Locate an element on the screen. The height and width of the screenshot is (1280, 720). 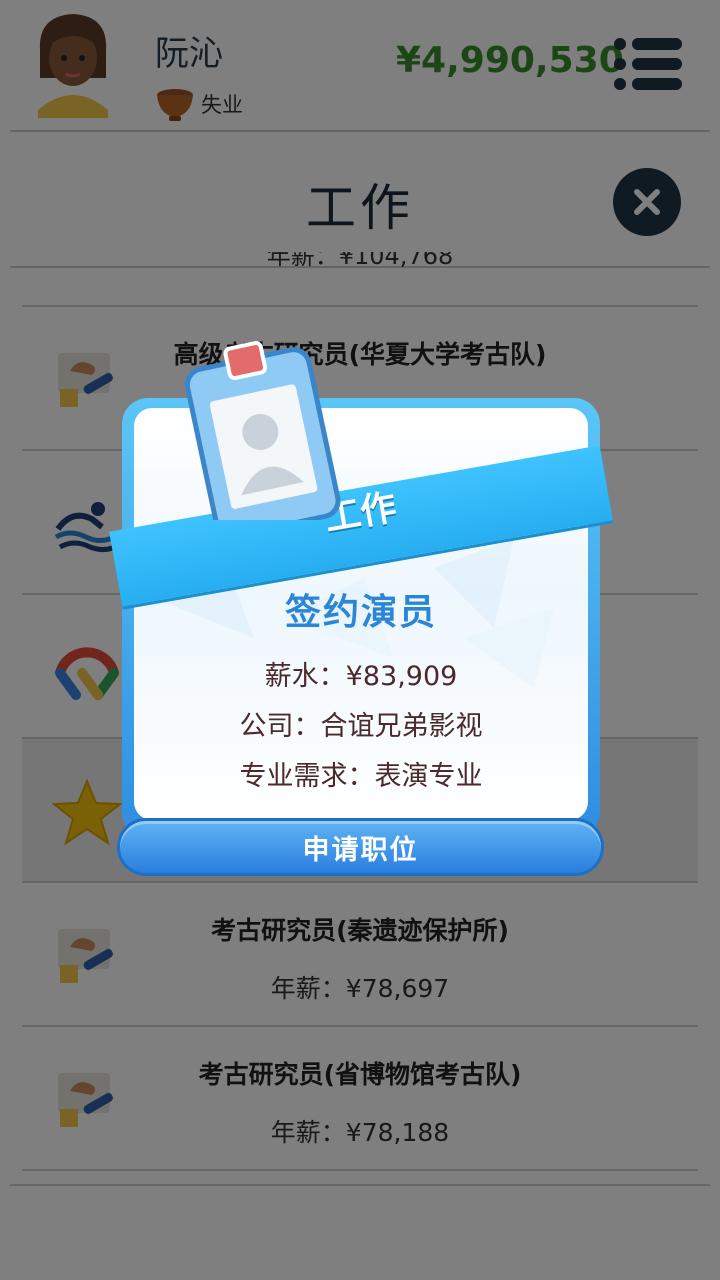
job-name: 签约演员 is located at coordinates (360, 612).